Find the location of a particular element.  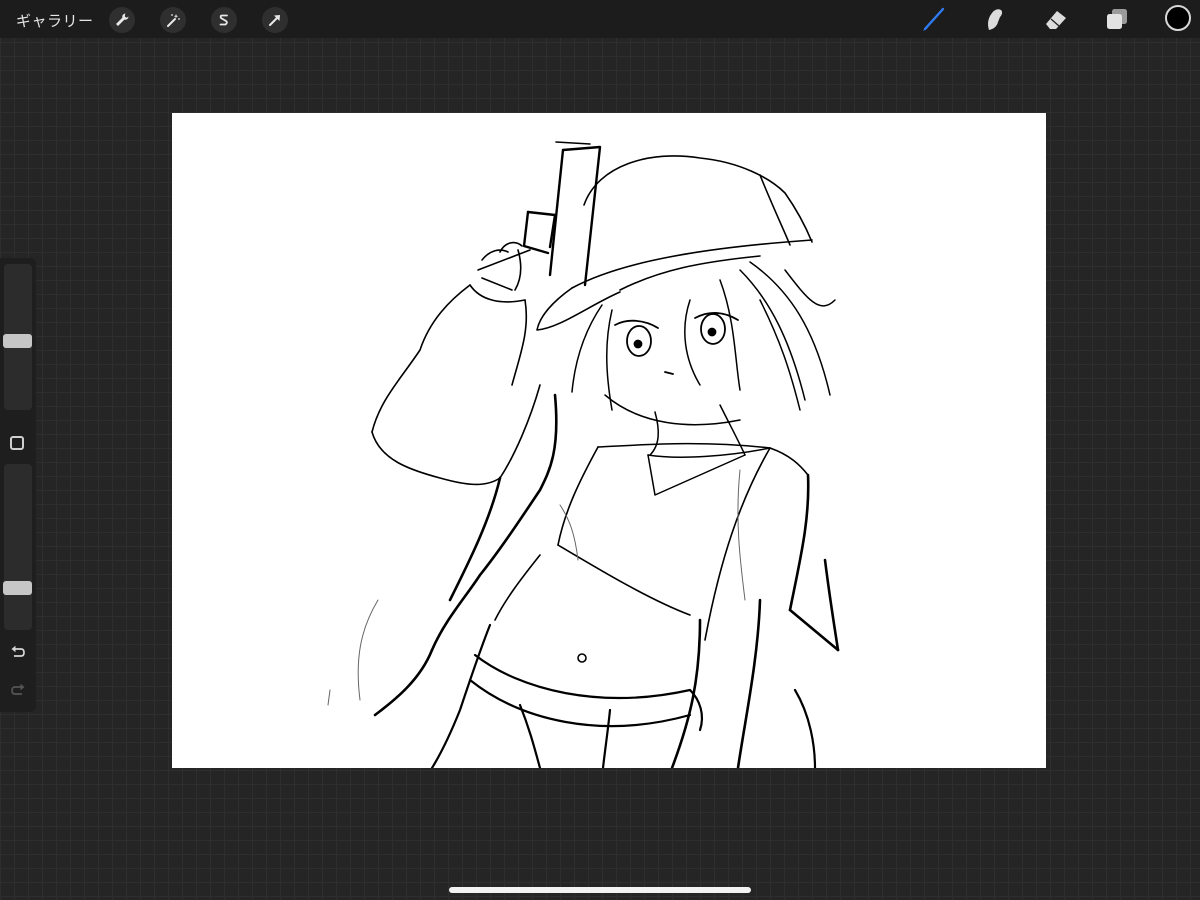

layers-tool is located at coordinates (1117, 19).